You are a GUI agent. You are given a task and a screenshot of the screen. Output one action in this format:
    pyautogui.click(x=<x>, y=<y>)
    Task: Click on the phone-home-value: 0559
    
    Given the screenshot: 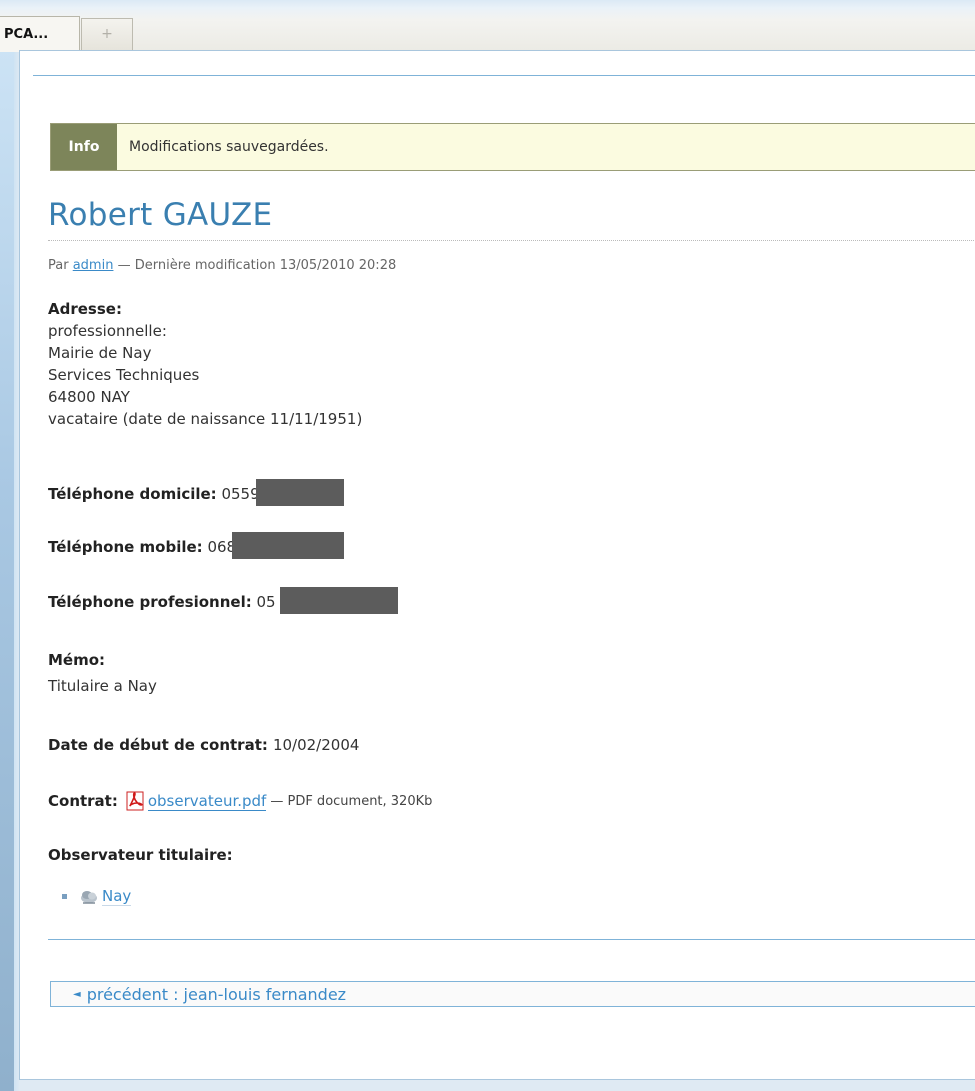 What is the action you would take?
    pyautogui.click(x=240, y=494)
    